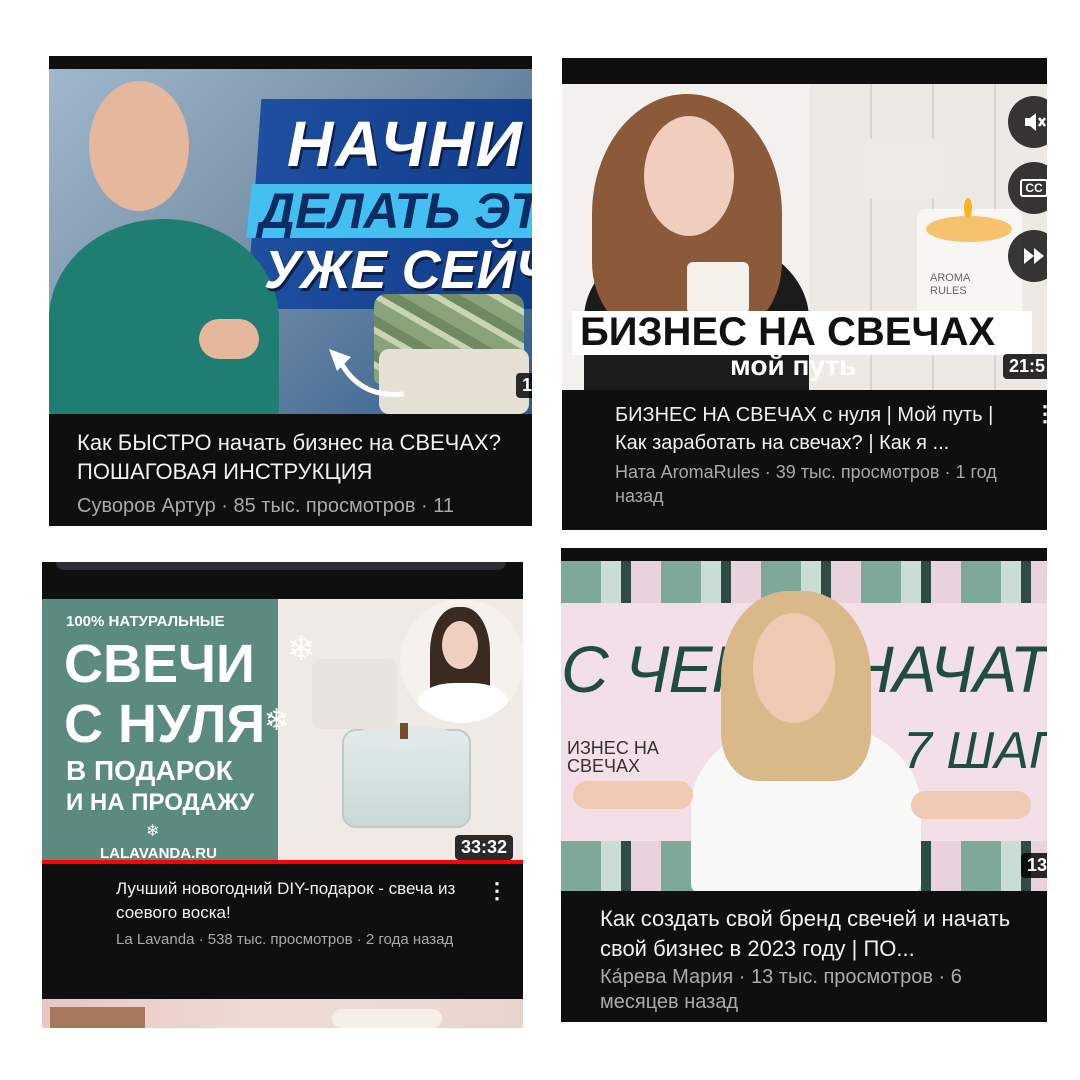 The image size is (1080, 1080). Describe the element at coordinates (395, 211) in the screenshot. I see `thumbnail-headline-2-text: ДЕЛАТЬ ЭТ` at that location.